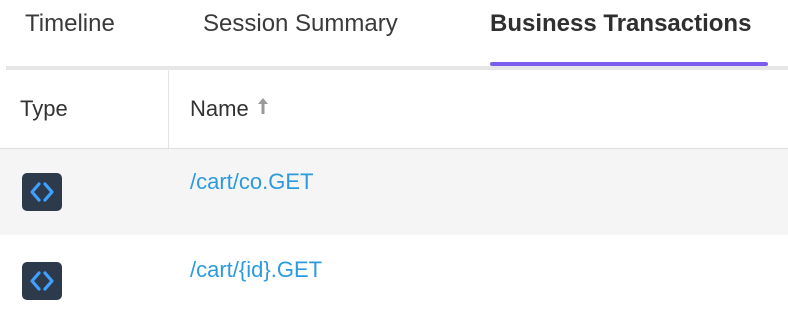  I want to click on column-header-name-label: Name, so click(219, 108).